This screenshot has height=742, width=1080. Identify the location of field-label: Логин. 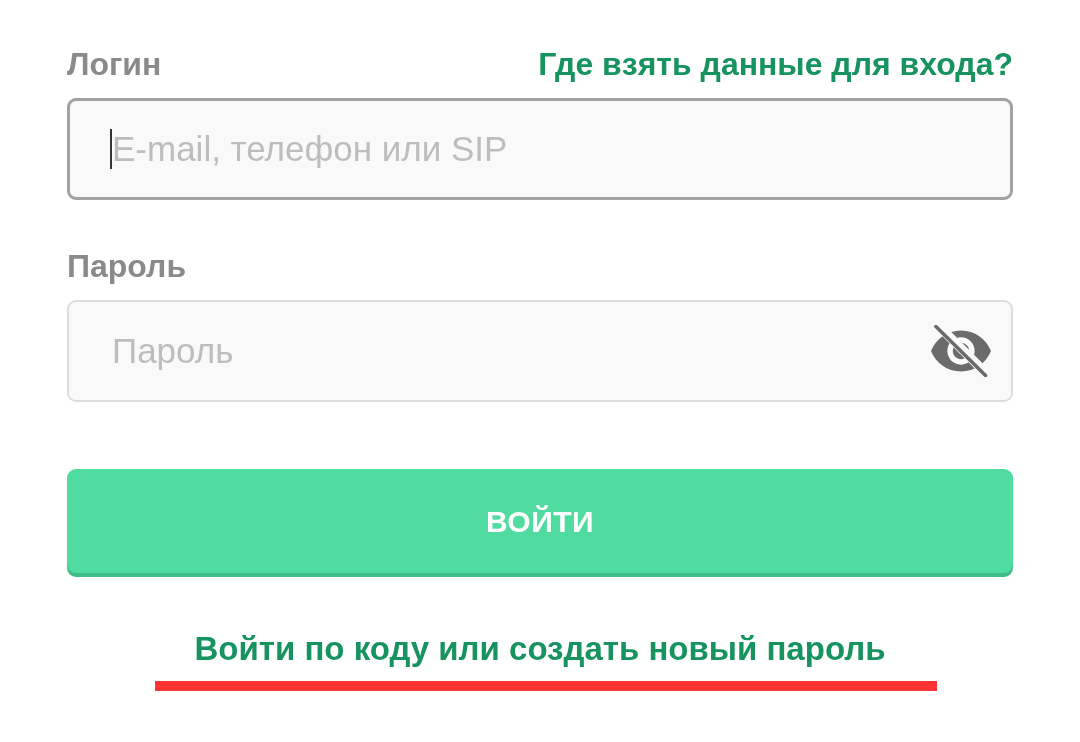
(114, 64).